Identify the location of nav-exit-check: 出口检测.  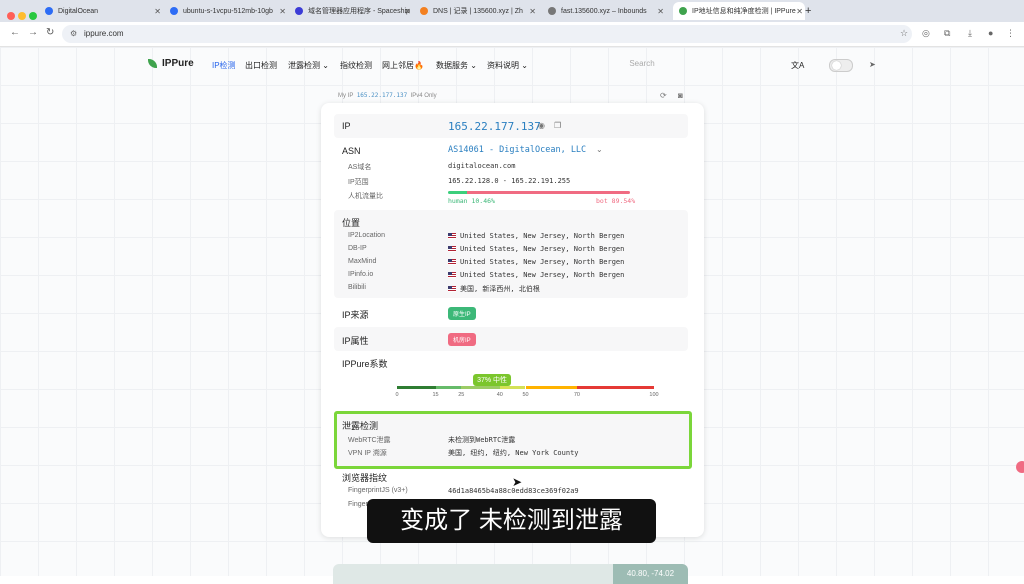
(261, 65).